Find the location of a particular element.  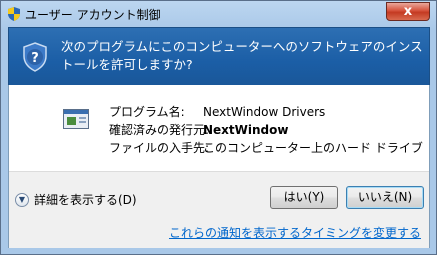

no-button: いいえ(N) is located at coordinates (385, 197).